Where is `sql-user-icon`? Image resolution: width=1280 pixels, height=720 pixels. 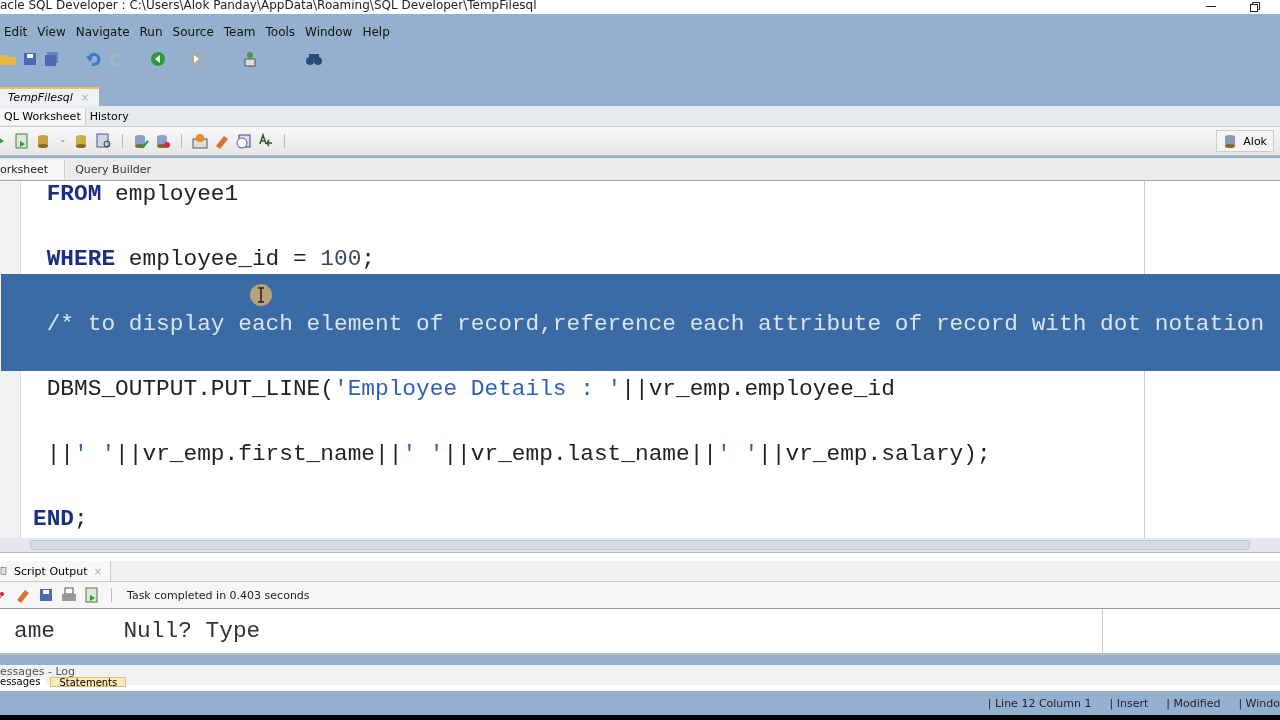 sql-user-icon is located at coordinates (250, 59).